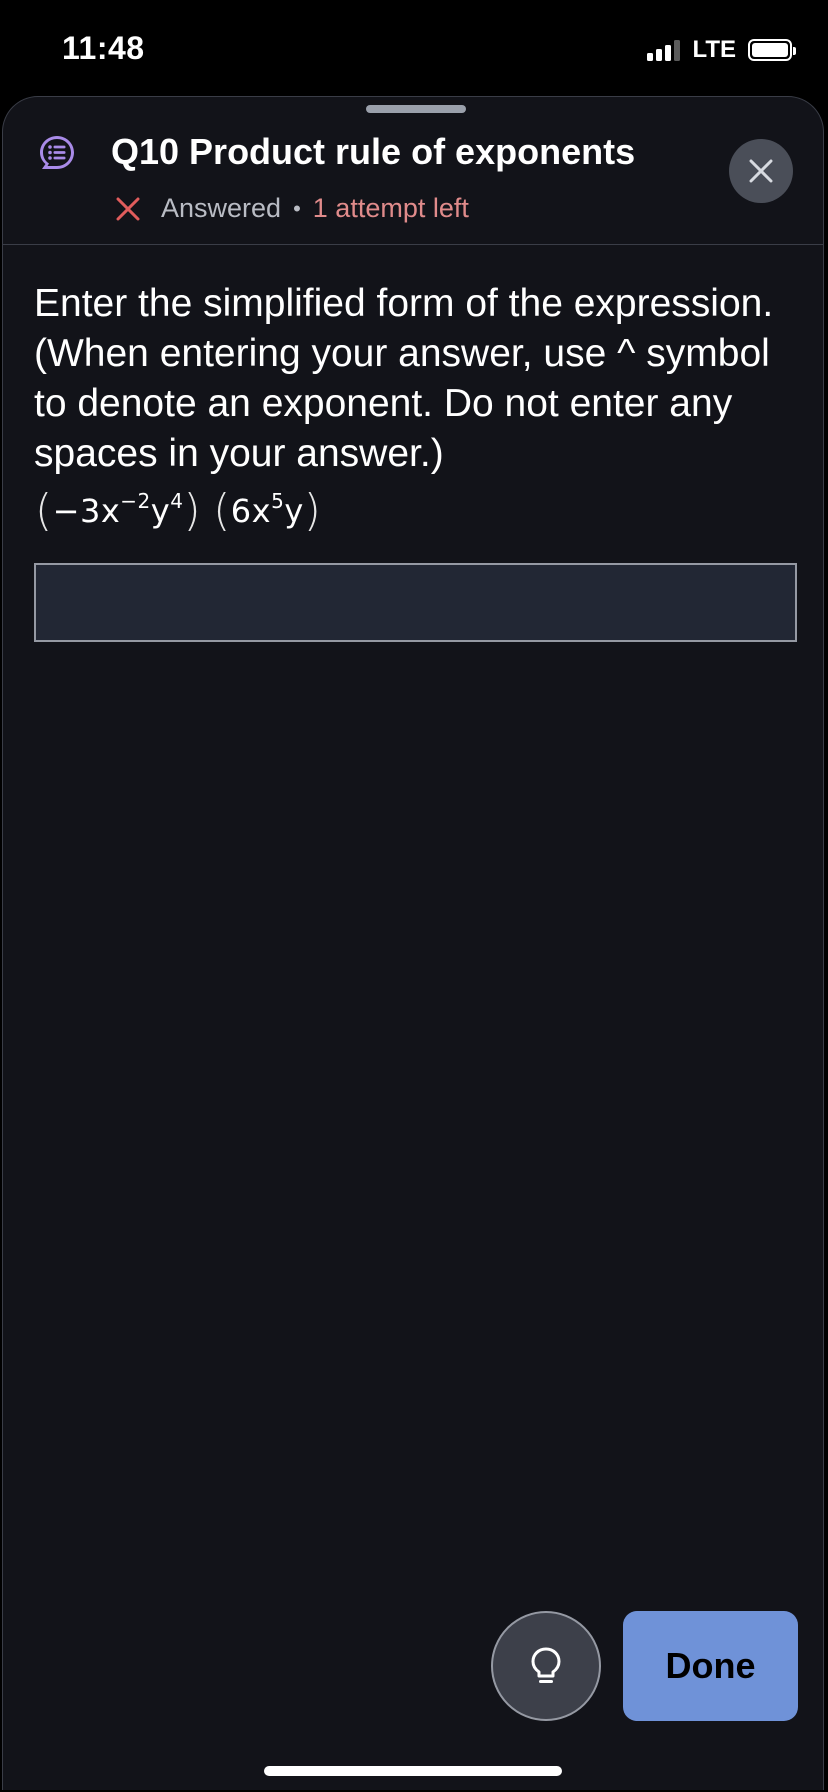 Image resolution: width=828 pixels, height=1792 pixels. Describe the element at coordinates (714, 49) in the screenshot. I see `network-type: LTE` at that location.